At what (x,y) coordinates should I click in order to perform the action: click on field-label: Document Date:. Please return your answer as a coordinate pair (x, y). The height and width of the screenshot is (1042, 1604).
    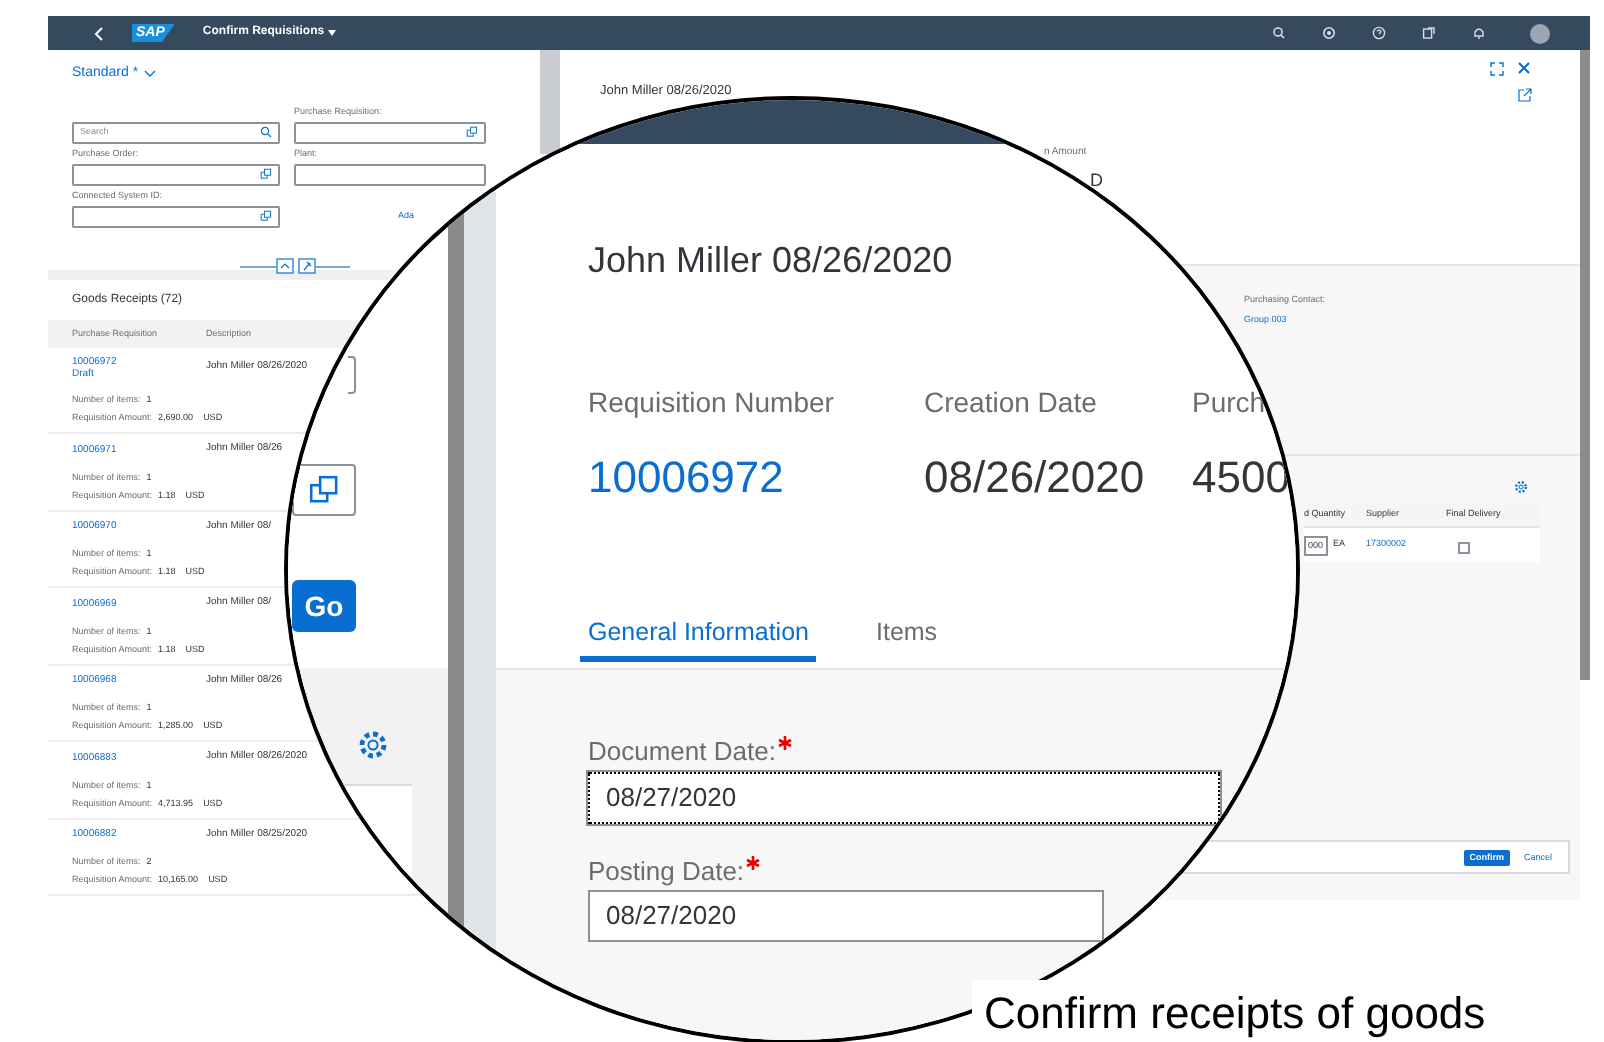
    Looking at the image, I should click on (682, 752).